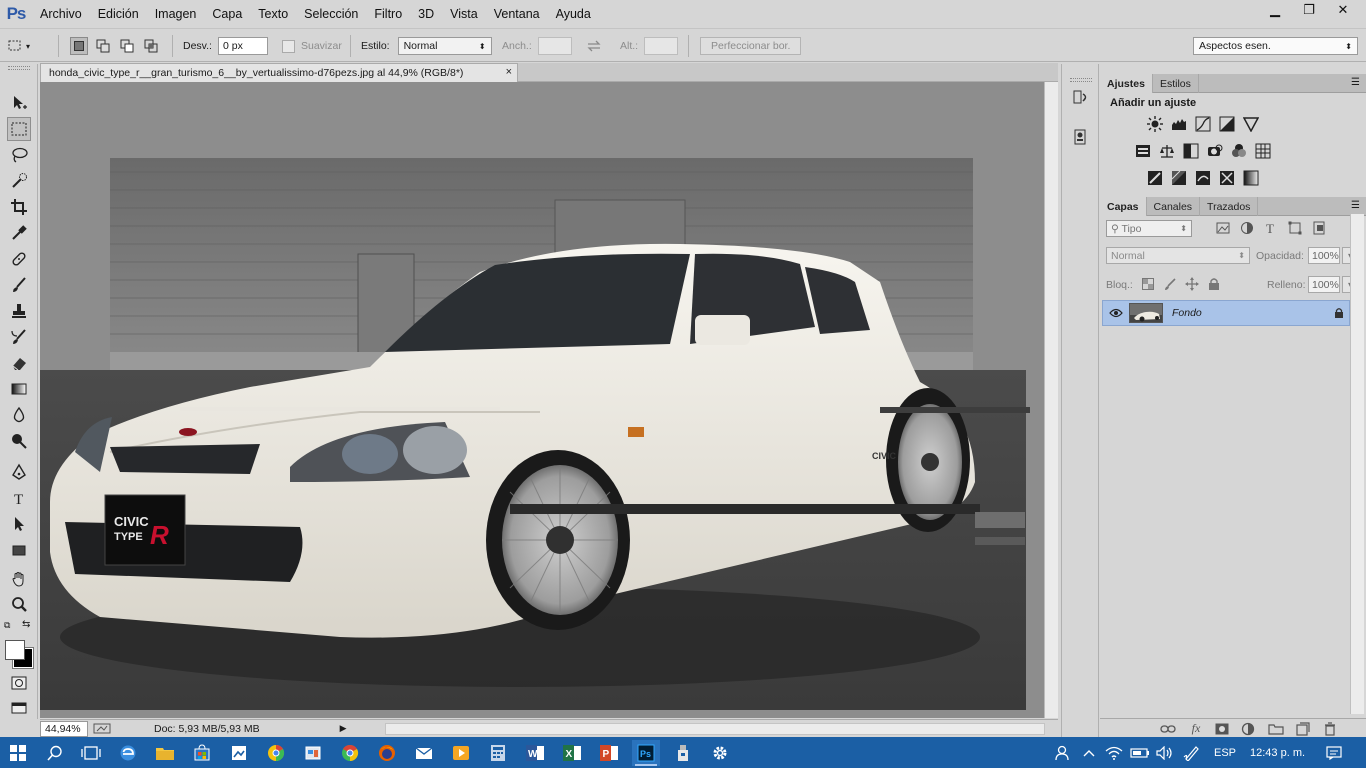  I want to click on close-tab-icon: ×, so click(509, 72).